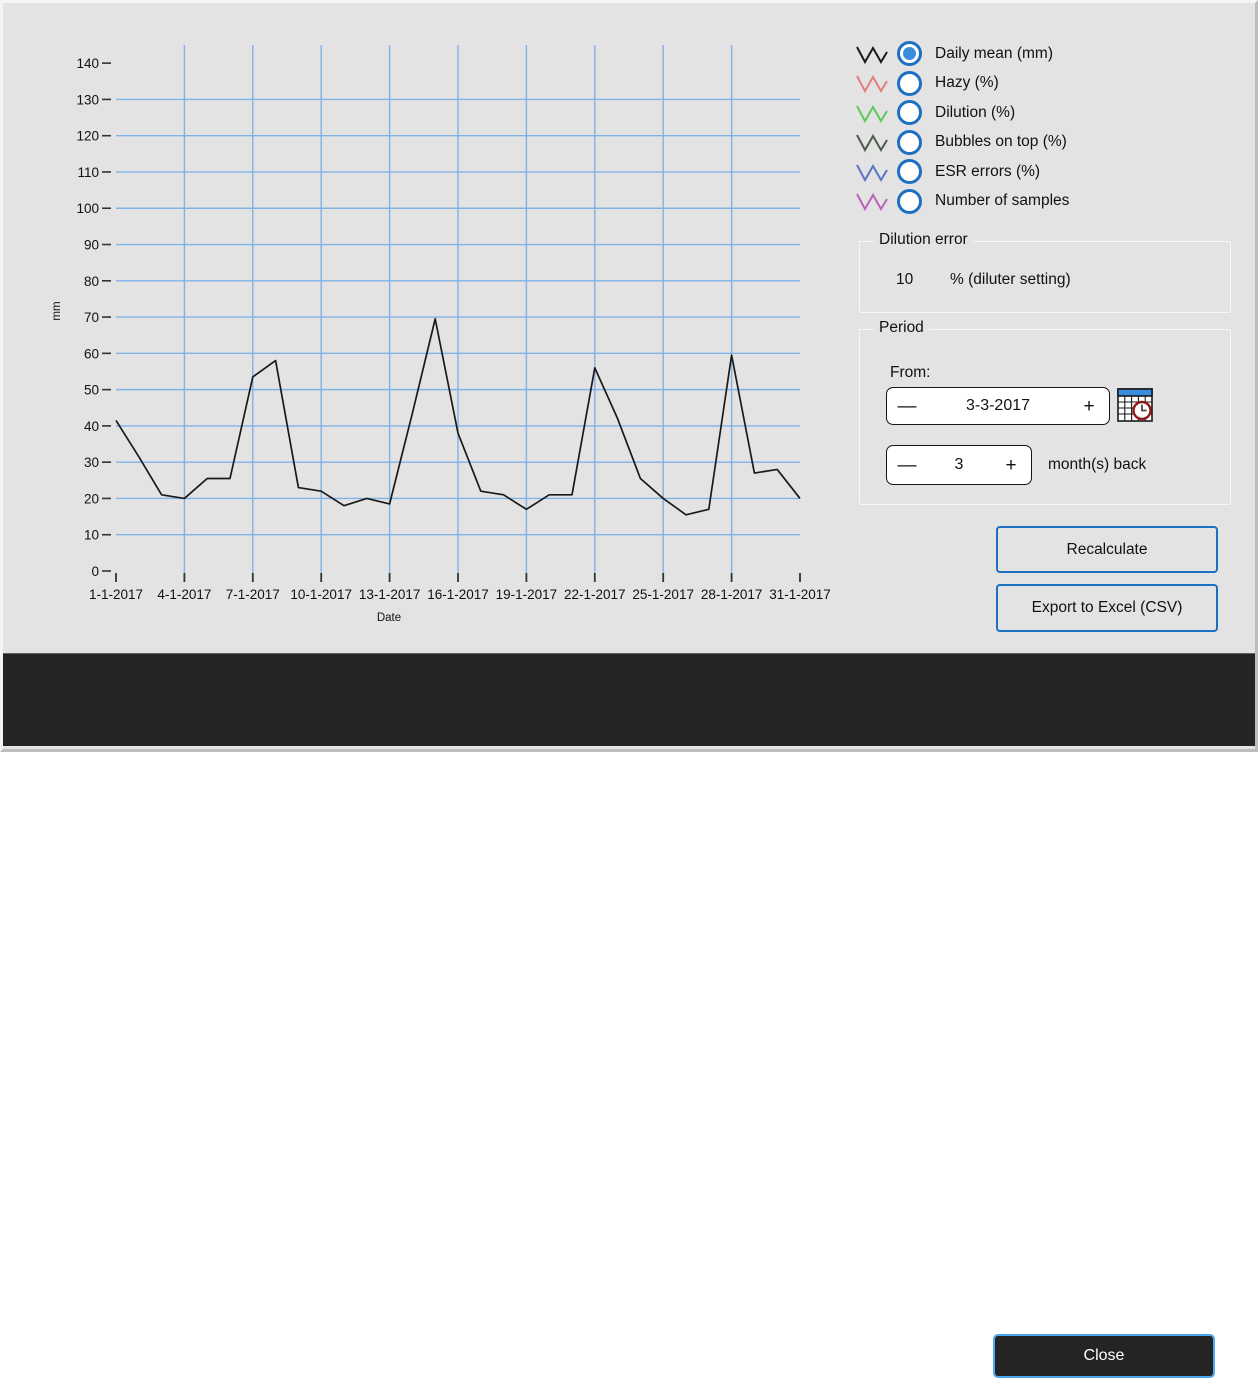  I want to click on svg-text: Date, so click(389, 618).